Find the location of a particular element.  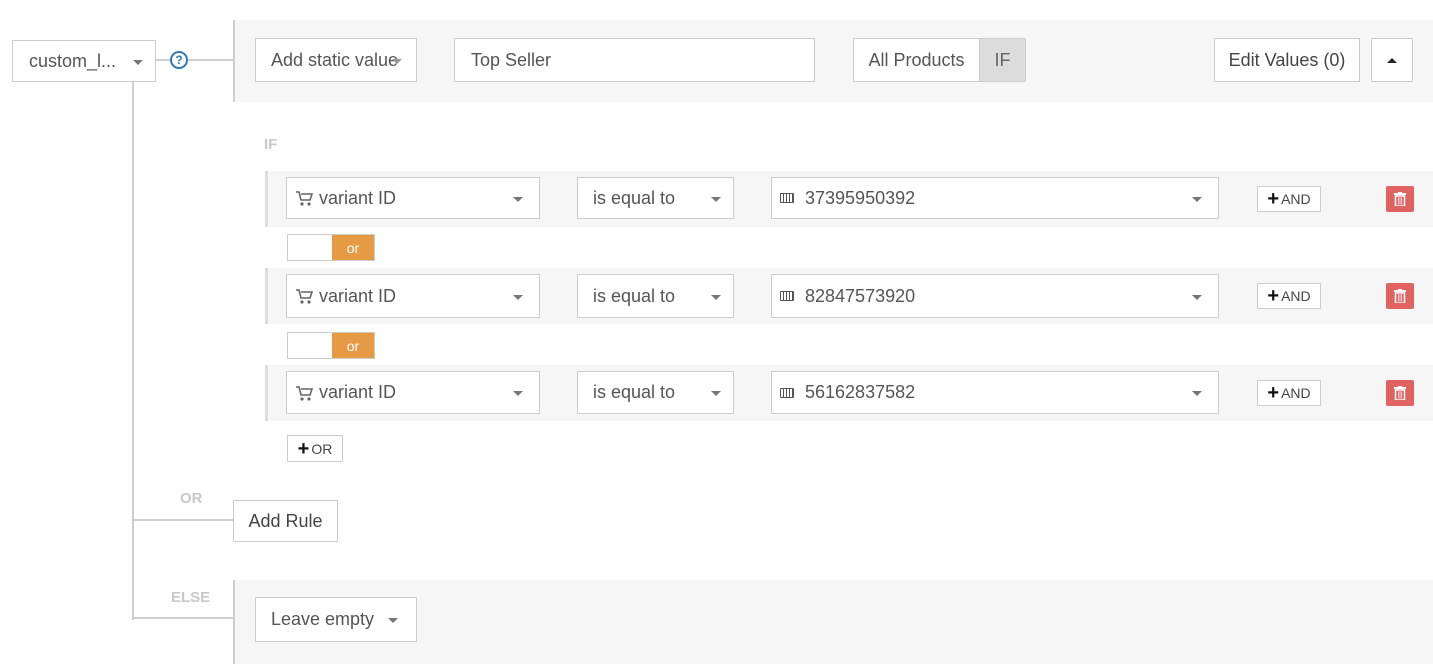

scope-if-button: IF is located at coordinates (1002, 60).